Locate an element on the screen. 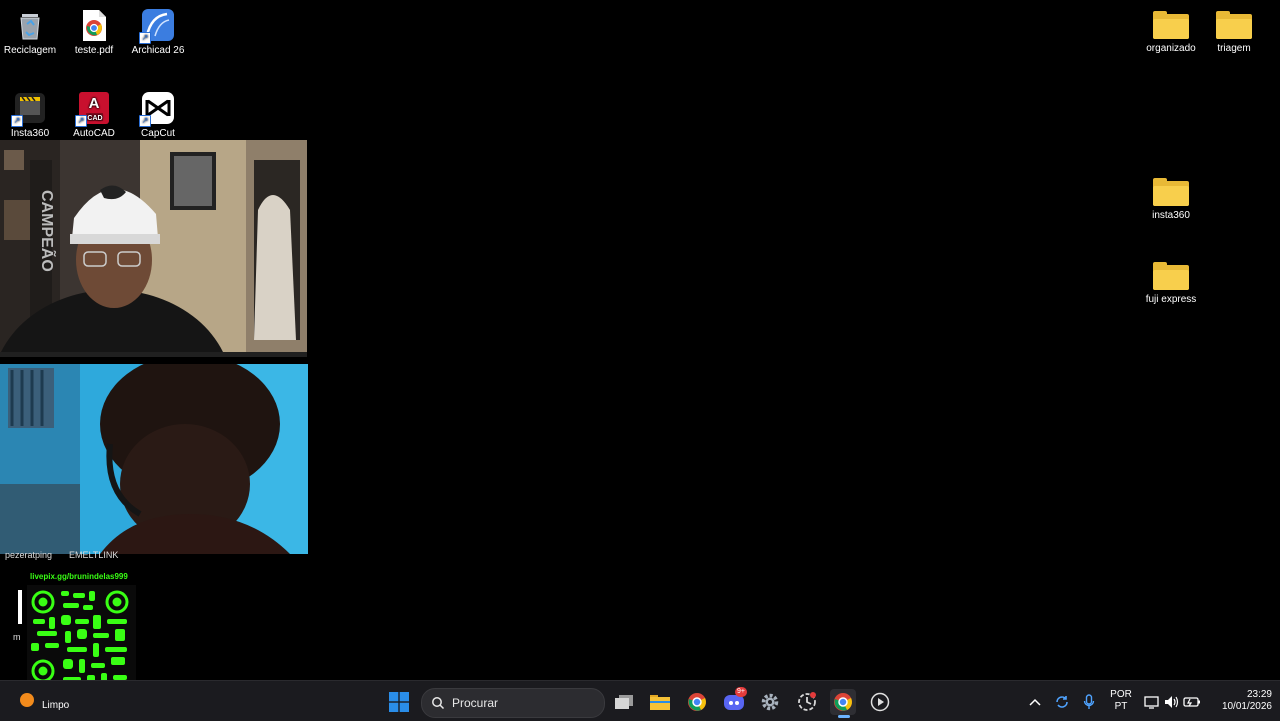  speaker-icon is located at coordinates (1172, 702).